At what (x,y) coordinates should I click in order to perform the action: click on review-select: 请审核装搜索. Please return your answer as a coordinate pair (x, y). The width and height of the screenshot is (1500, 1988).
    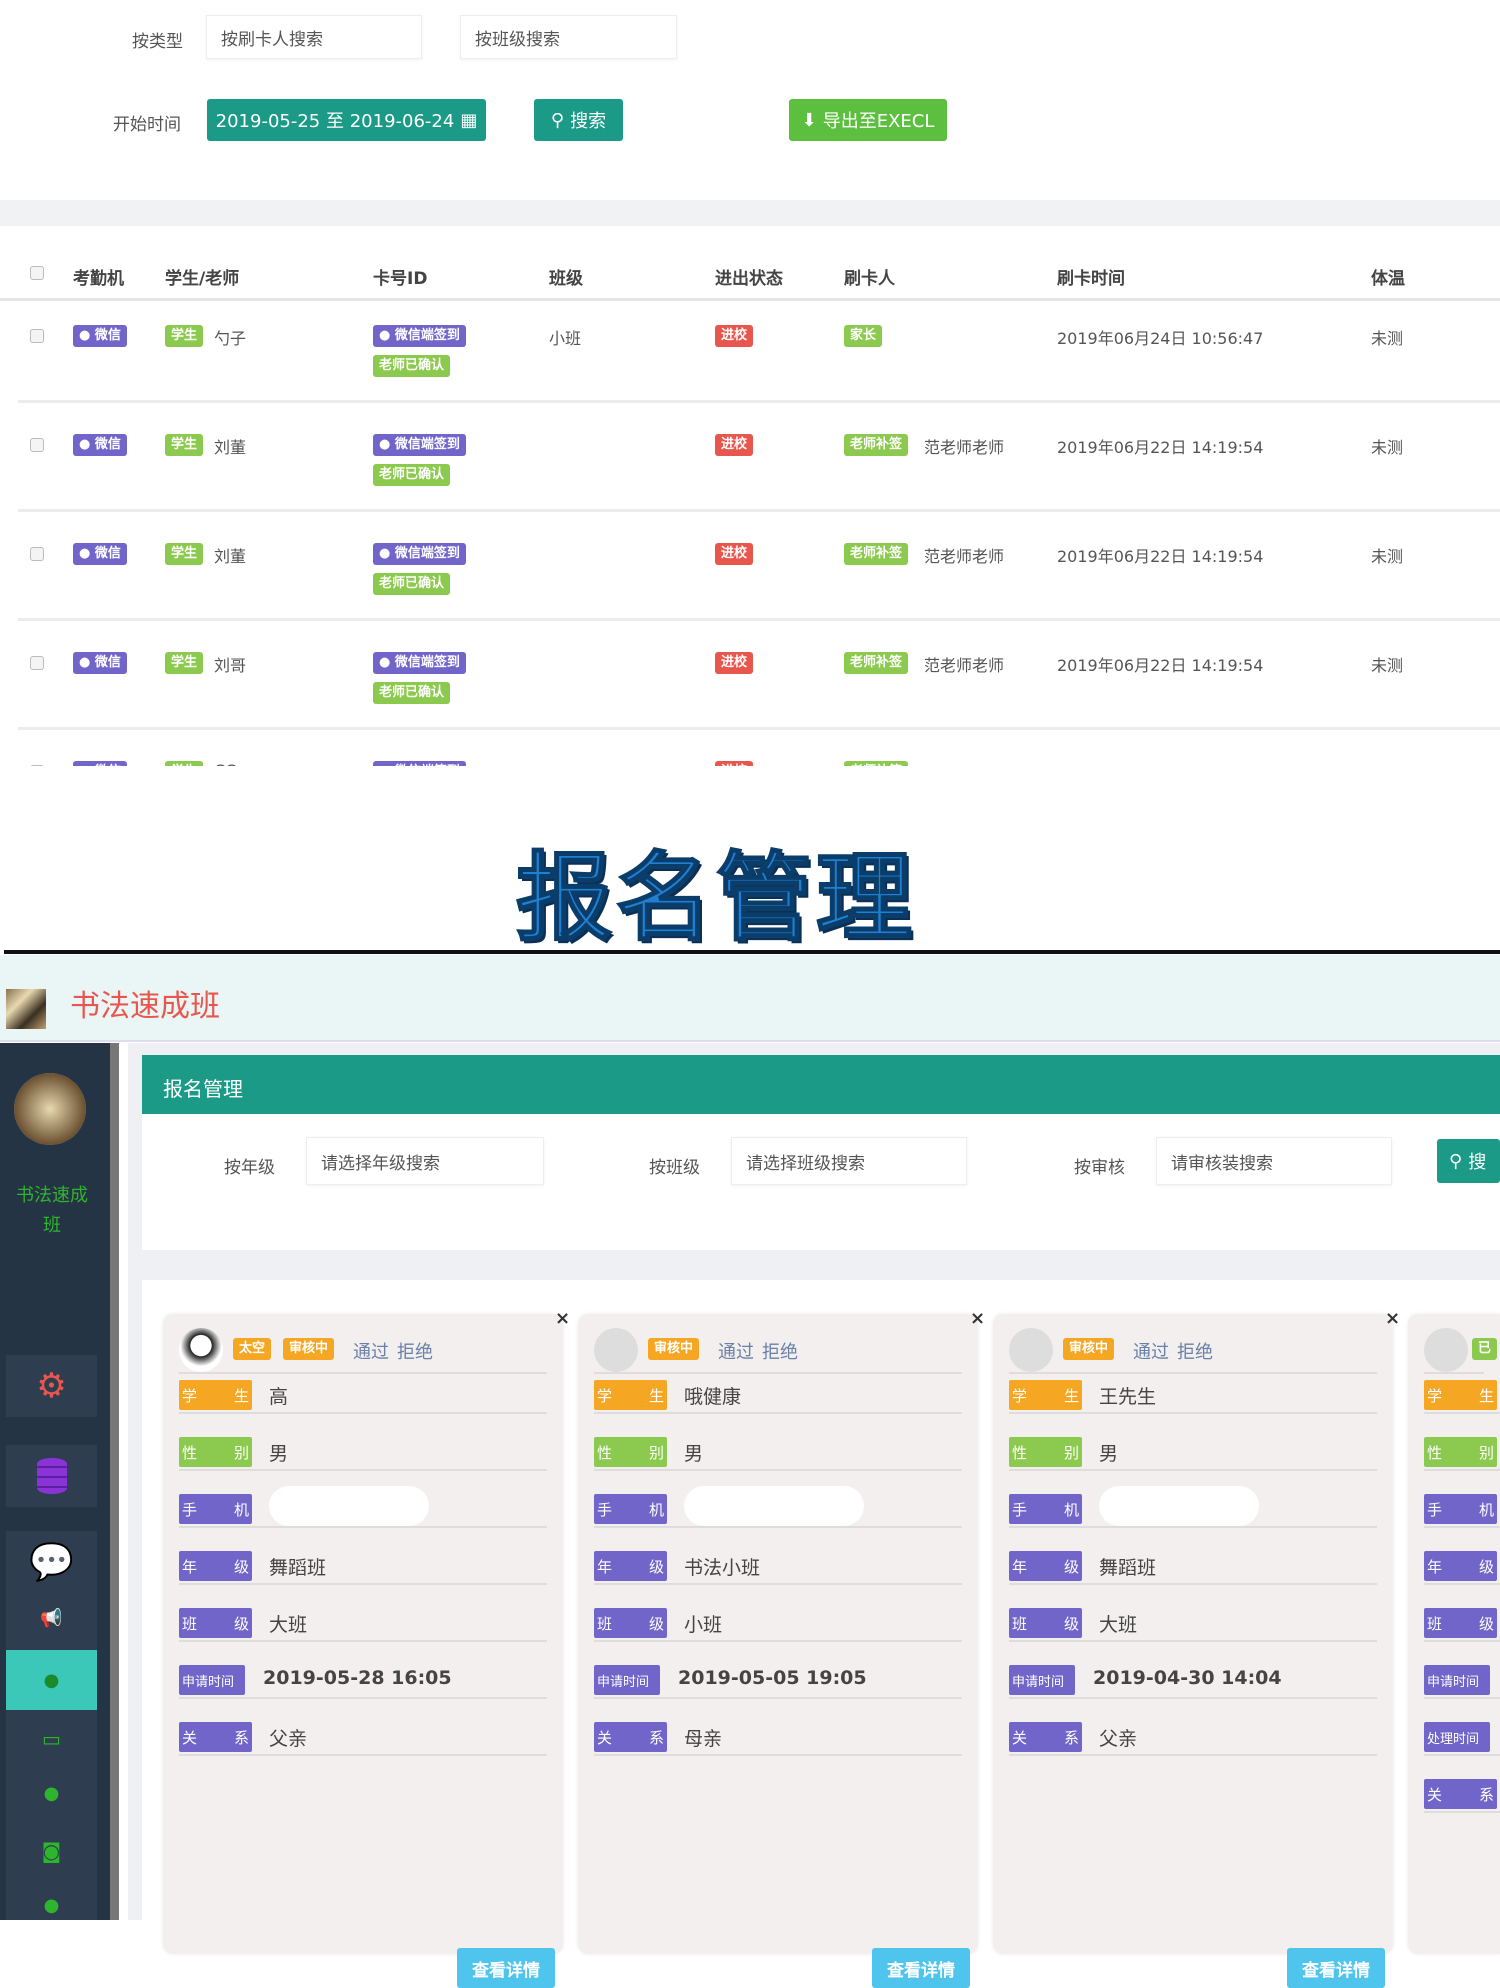
    Looking at the image, I should click on (1274, 1161).